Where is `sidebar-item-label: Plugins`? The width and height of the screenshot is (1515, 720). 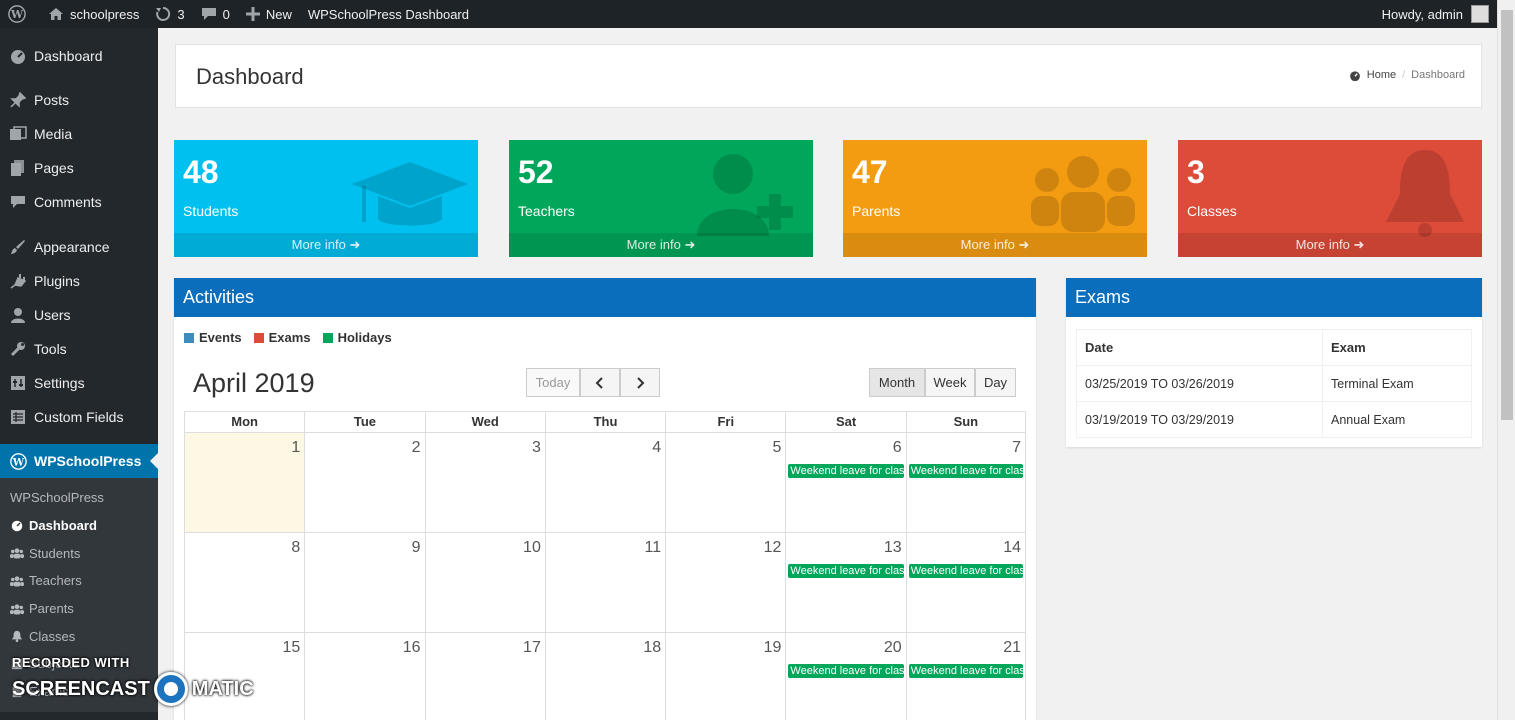 sidebar-item-label: Plugins is located at coordinates (57, 281).